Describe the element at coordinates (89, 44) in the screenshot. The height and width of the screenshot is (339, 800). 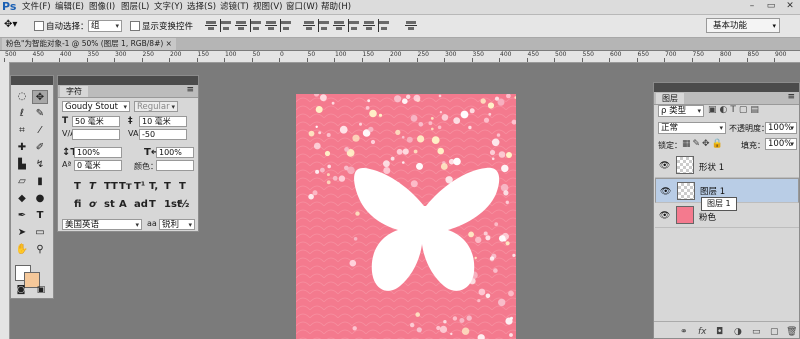
I see `document-tab: 粉色"为智能对象-1 @ 50% (图层 1, RGB/8#) ×` at that location.